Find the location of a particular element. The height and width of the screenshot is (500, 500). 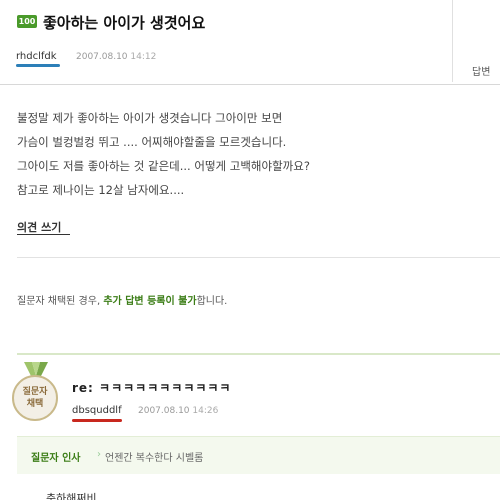

answer-date-day: 2007.08.10 is located at coordinates (164, 411).